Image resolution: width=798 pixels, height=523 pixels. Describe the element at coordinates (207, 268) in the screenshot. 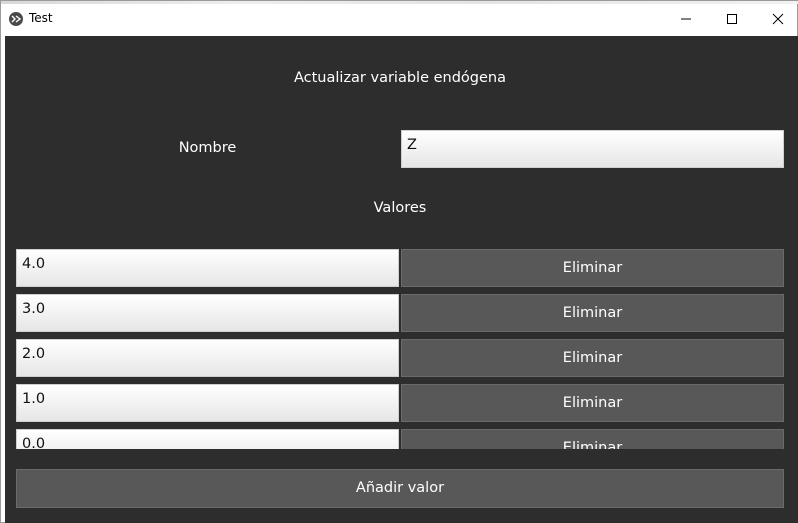

I see `value-input: 4.0` at that location.